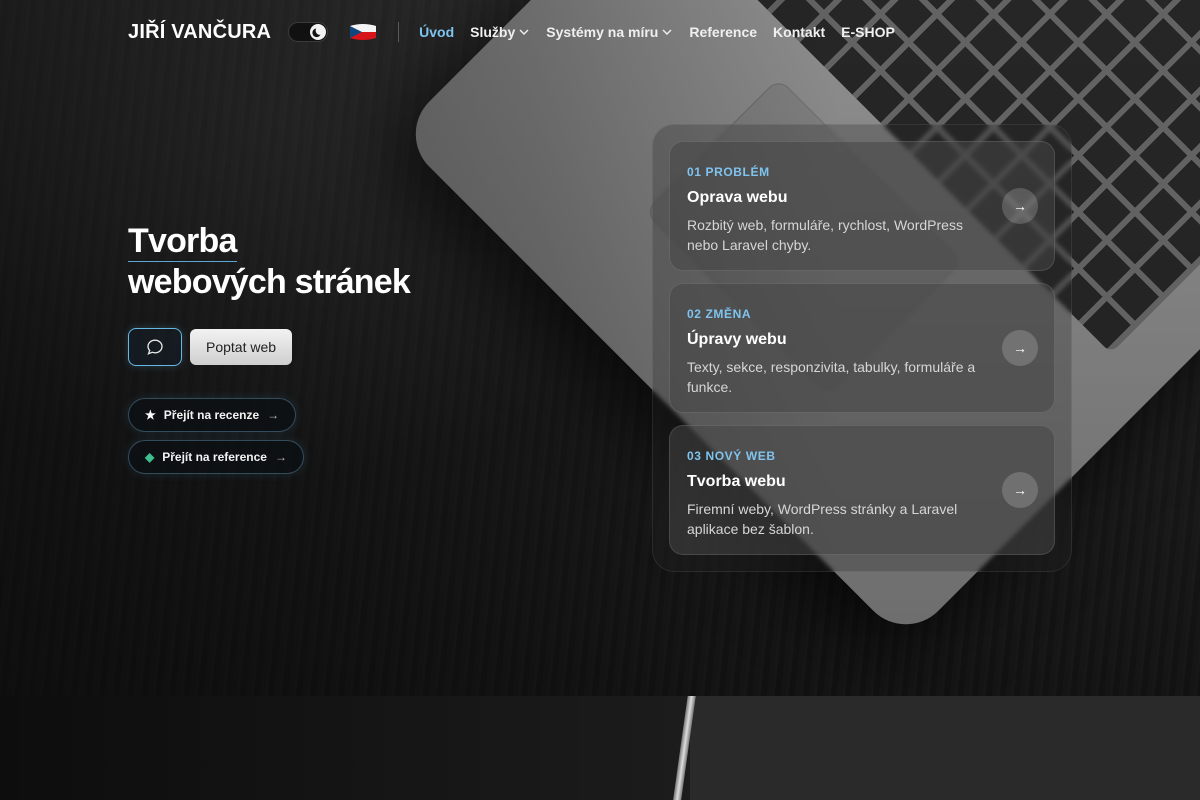 This screenshot has height=800, width=1200. What do you see at coordinates (308, 32) in the screenshot?
I see `theme-toggle` at bounding box center [308, 32].